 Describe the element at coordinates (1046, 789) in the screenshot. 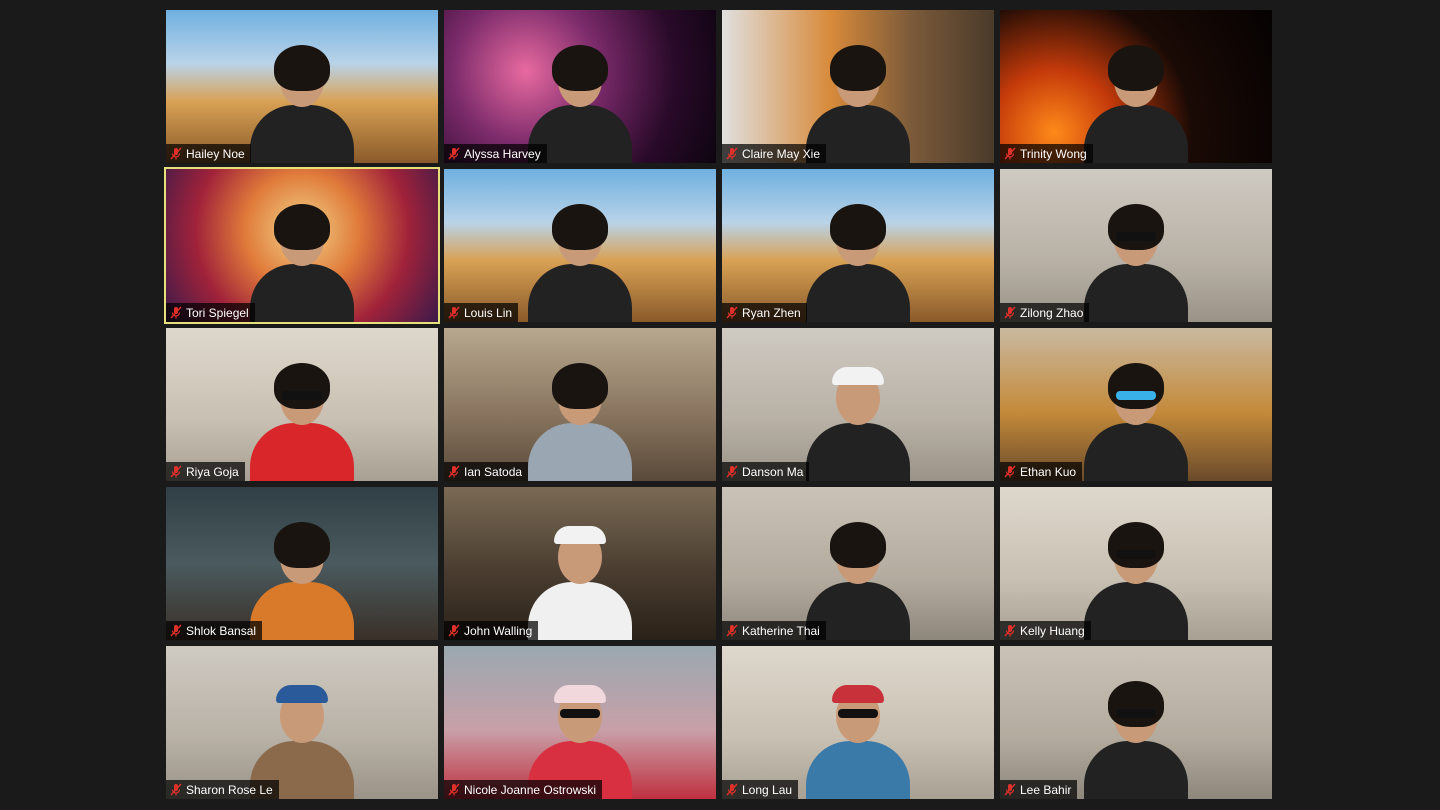

I see `participant-name: Lee Bahir` at that location.